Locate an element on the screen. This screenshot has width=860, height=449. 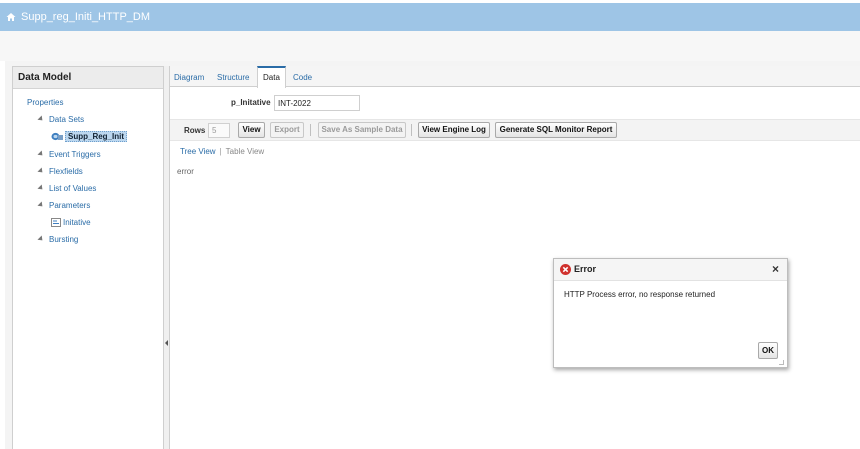
tree-item-parameters: Parameters is located at coordinates (64, 205).